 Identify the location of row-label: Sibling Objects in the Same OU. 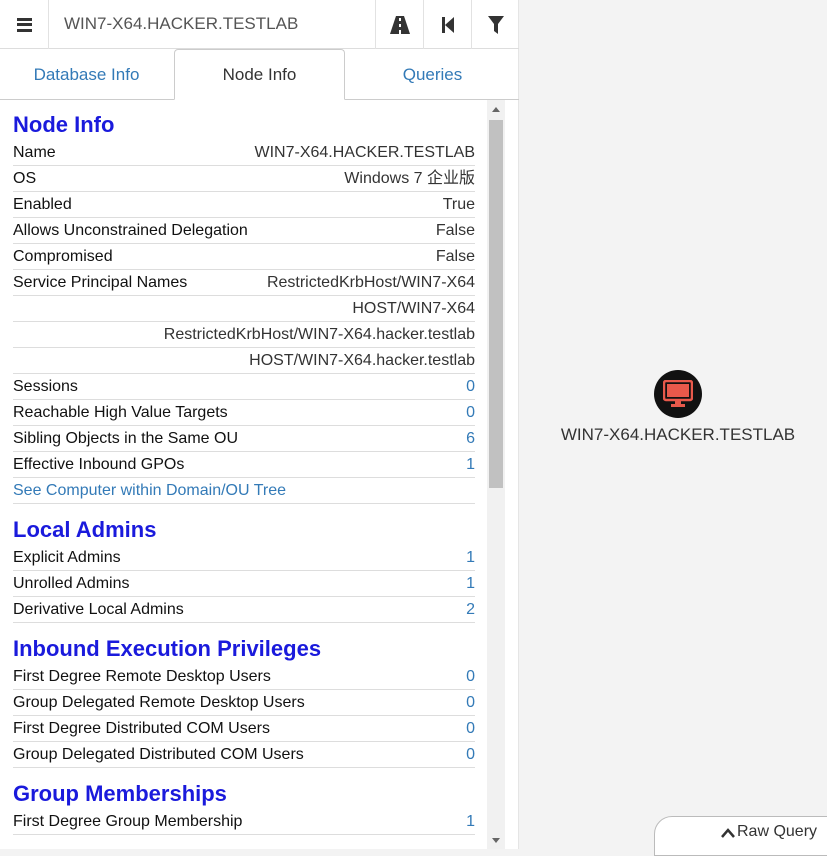
(125, 438).